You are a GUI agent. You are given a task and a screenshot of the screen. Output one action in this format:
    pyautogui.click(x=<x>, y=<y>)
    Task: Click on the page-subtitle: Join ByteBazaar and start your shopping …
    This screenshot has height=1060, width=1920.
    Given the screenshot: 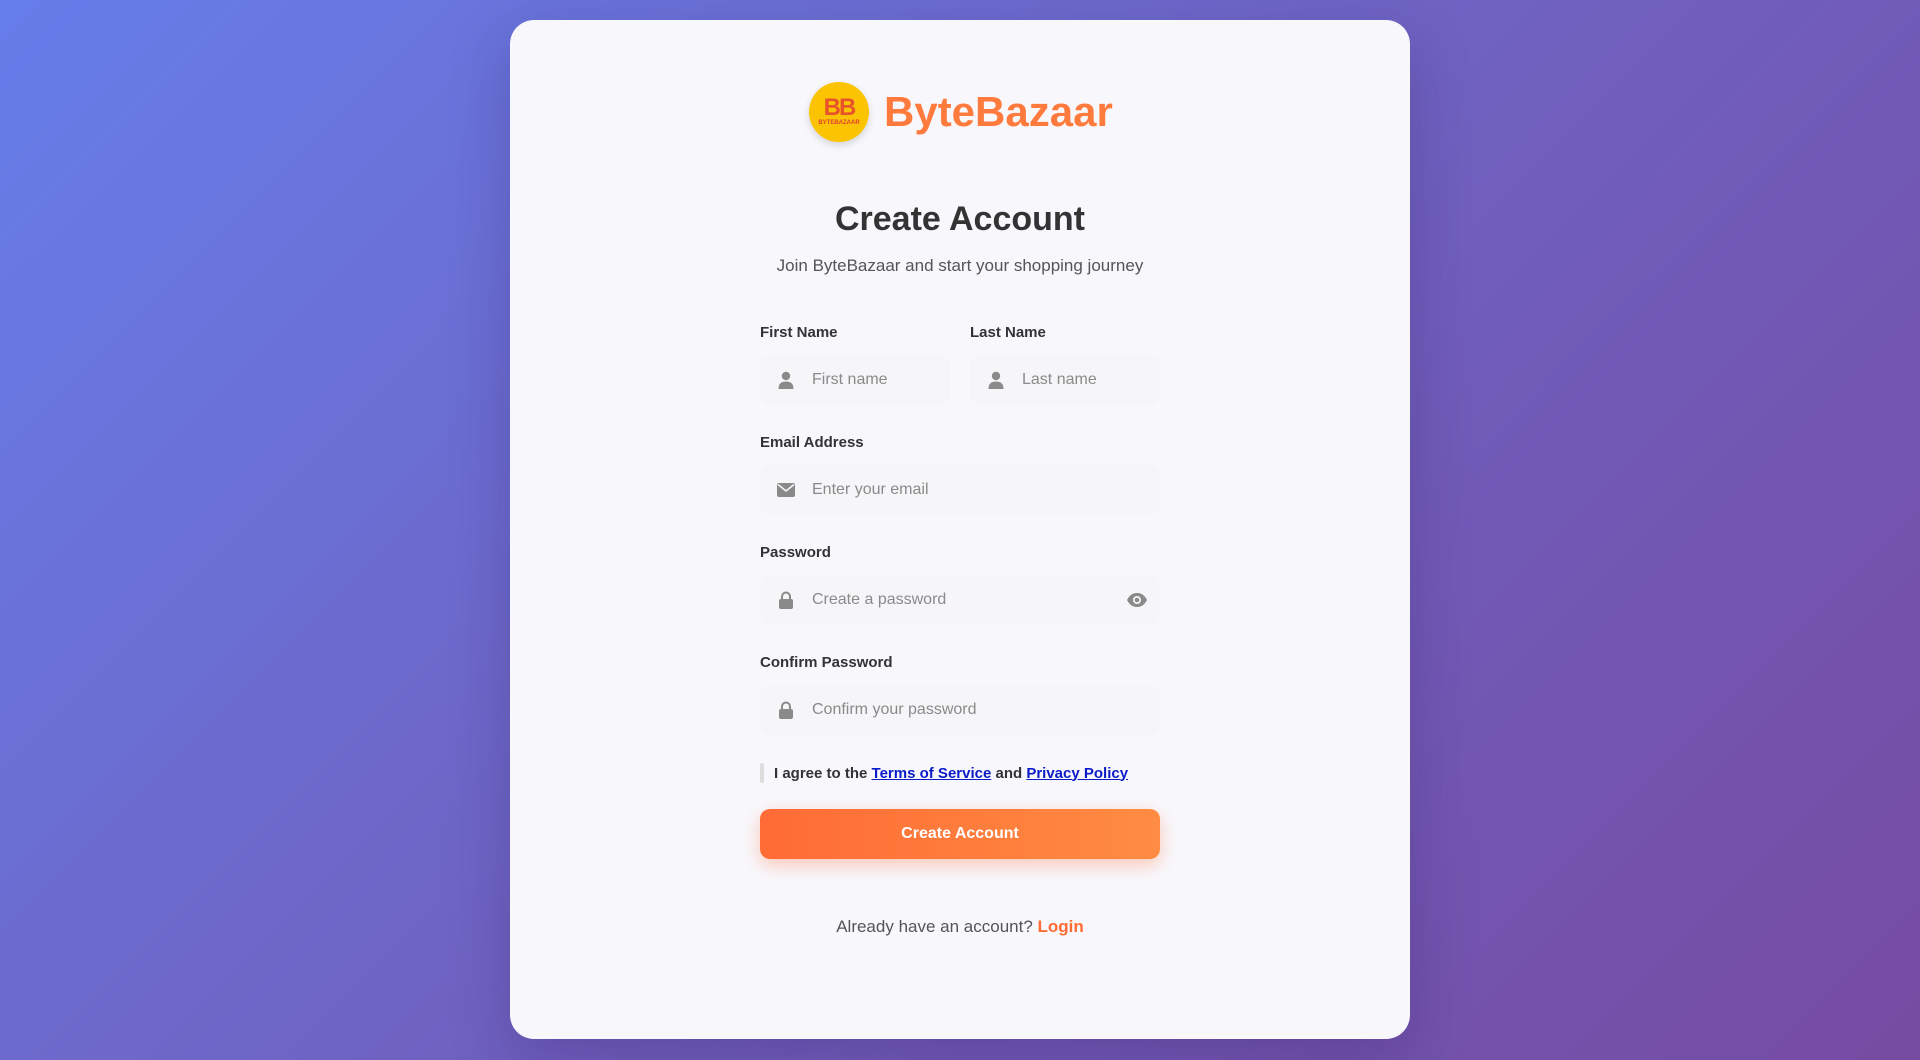 What is the action you would take?
    pyautogui.click(x=960, y=265)
    